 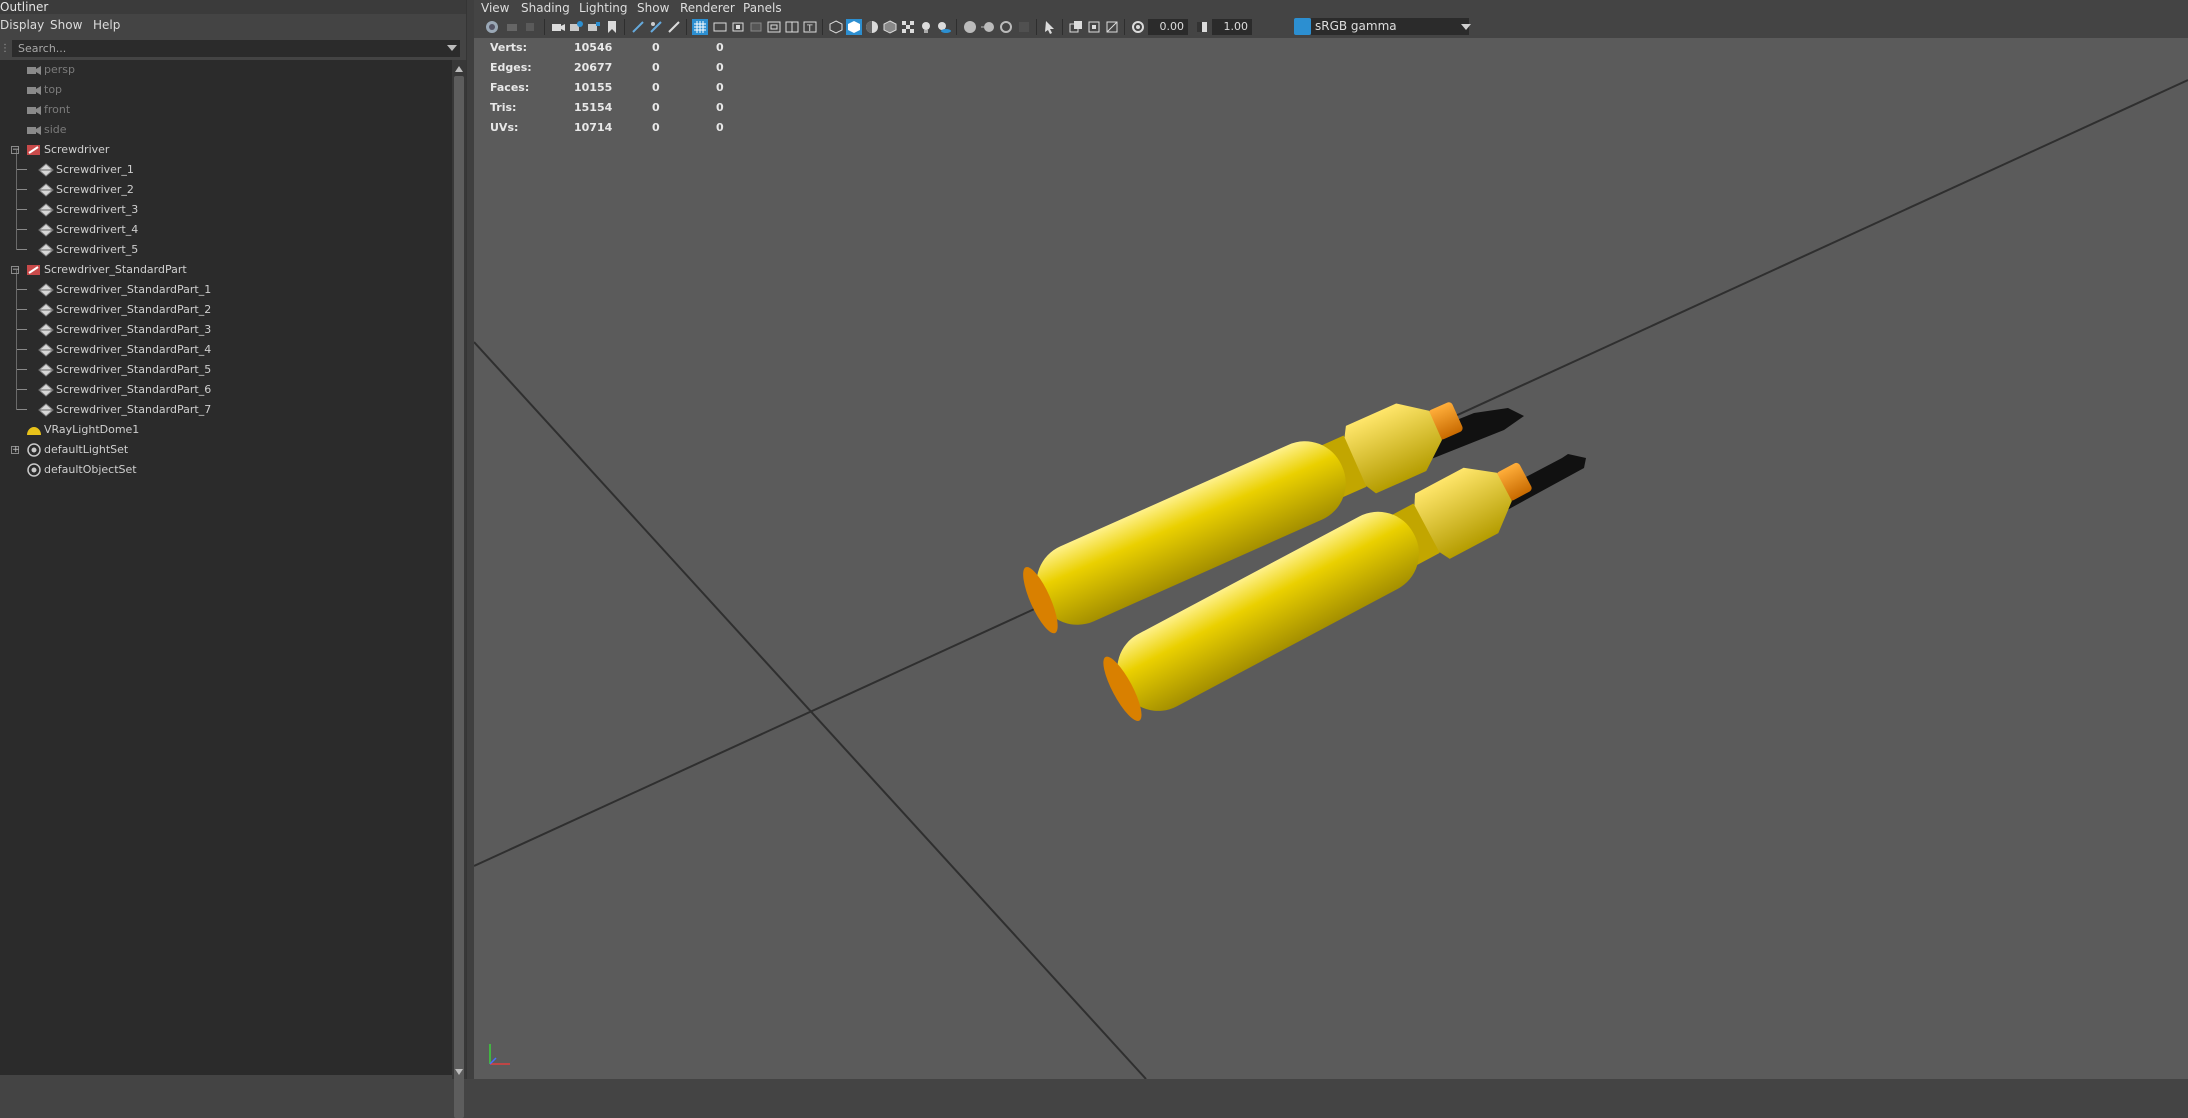 What do you see at coordinates (226, 250) in the screenshot?
I see `outliner-item: Screwdrivert_5` at bounding box center [226, 250].